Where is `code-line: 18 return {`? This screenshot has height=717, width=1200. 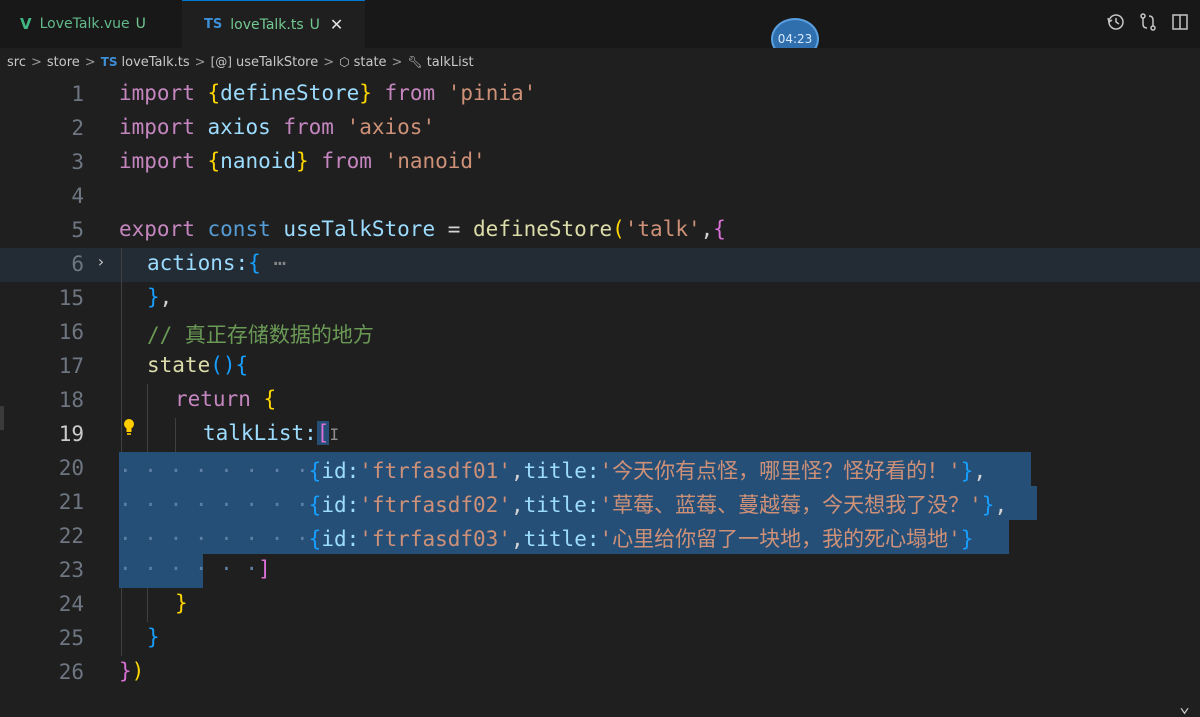 code-line: 18 return { is located at coordinates (600, 401).